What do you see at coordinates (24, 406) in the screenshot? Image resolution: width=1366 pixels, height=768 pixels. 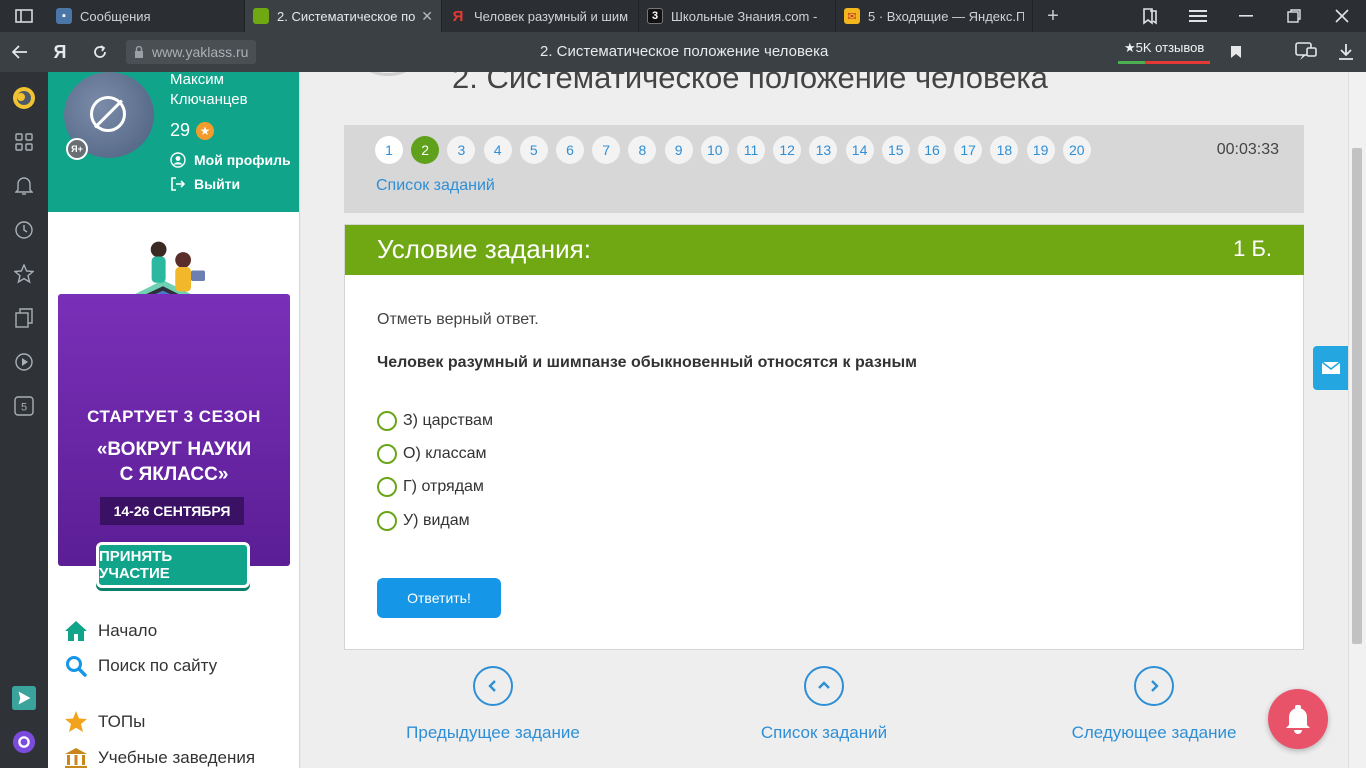 I see `mail-counter-icon: 5` at bounding box center [24, 406].